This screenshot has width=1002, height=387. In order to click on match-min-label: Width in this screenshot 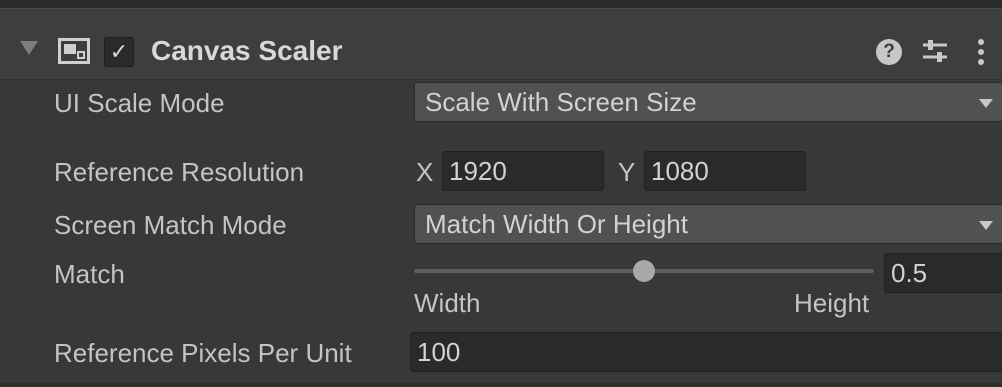, I will do `click(447, 303)`.